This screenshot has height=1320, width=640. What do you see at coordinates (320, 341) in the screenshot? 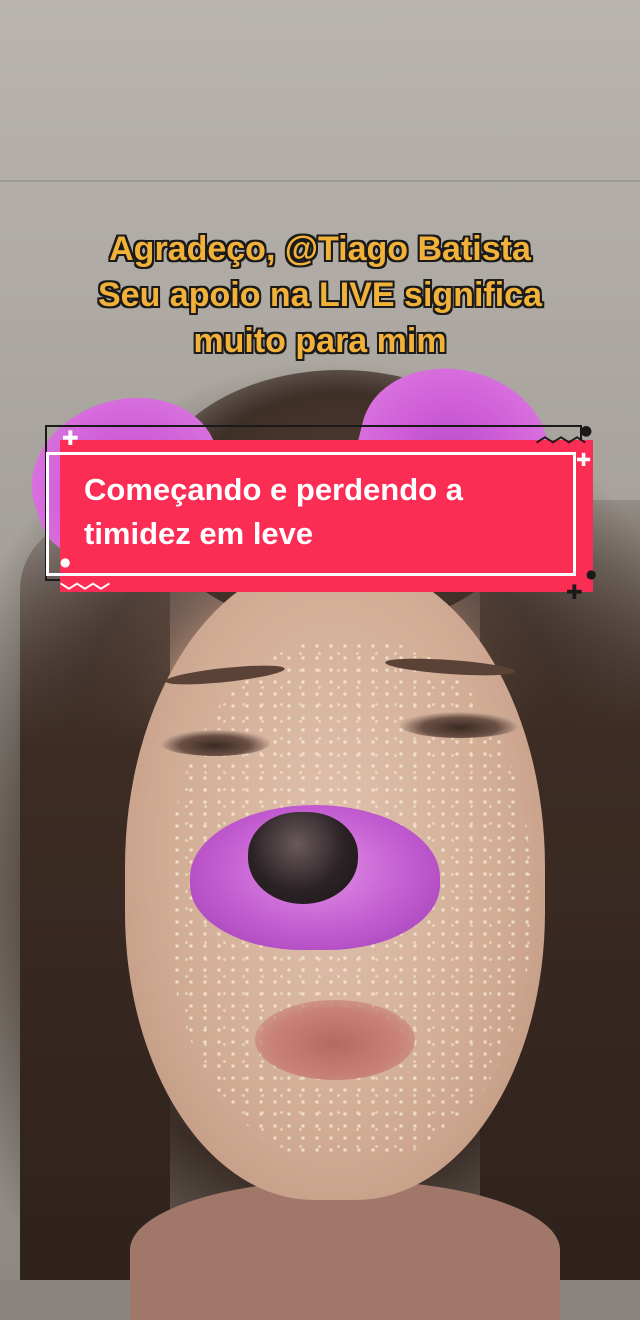
I see `caption-line: muito para mim` at bounding box center [320, 341].